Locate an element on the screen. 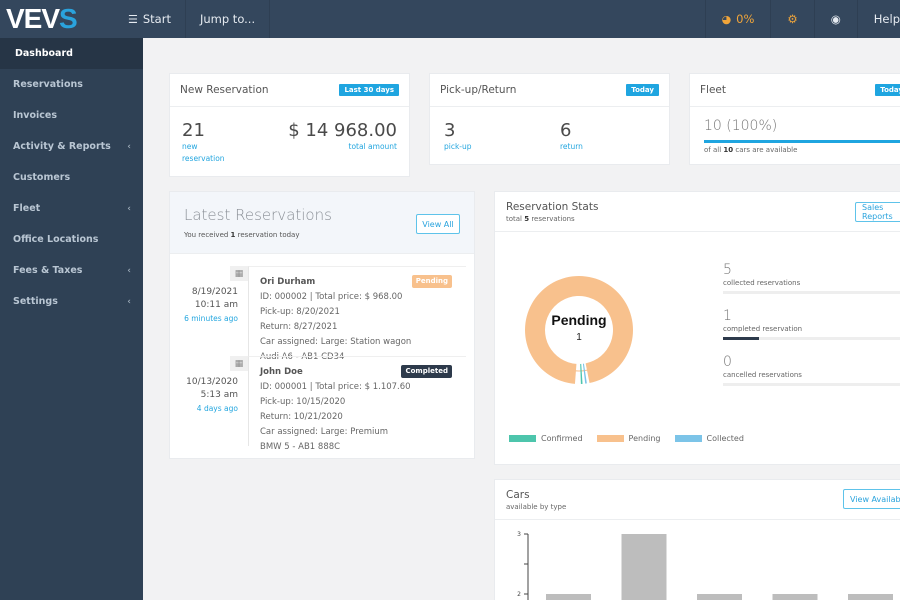 The height and width of the screenshot is (600, 900). text: of all is located at coordinates (714, 150).